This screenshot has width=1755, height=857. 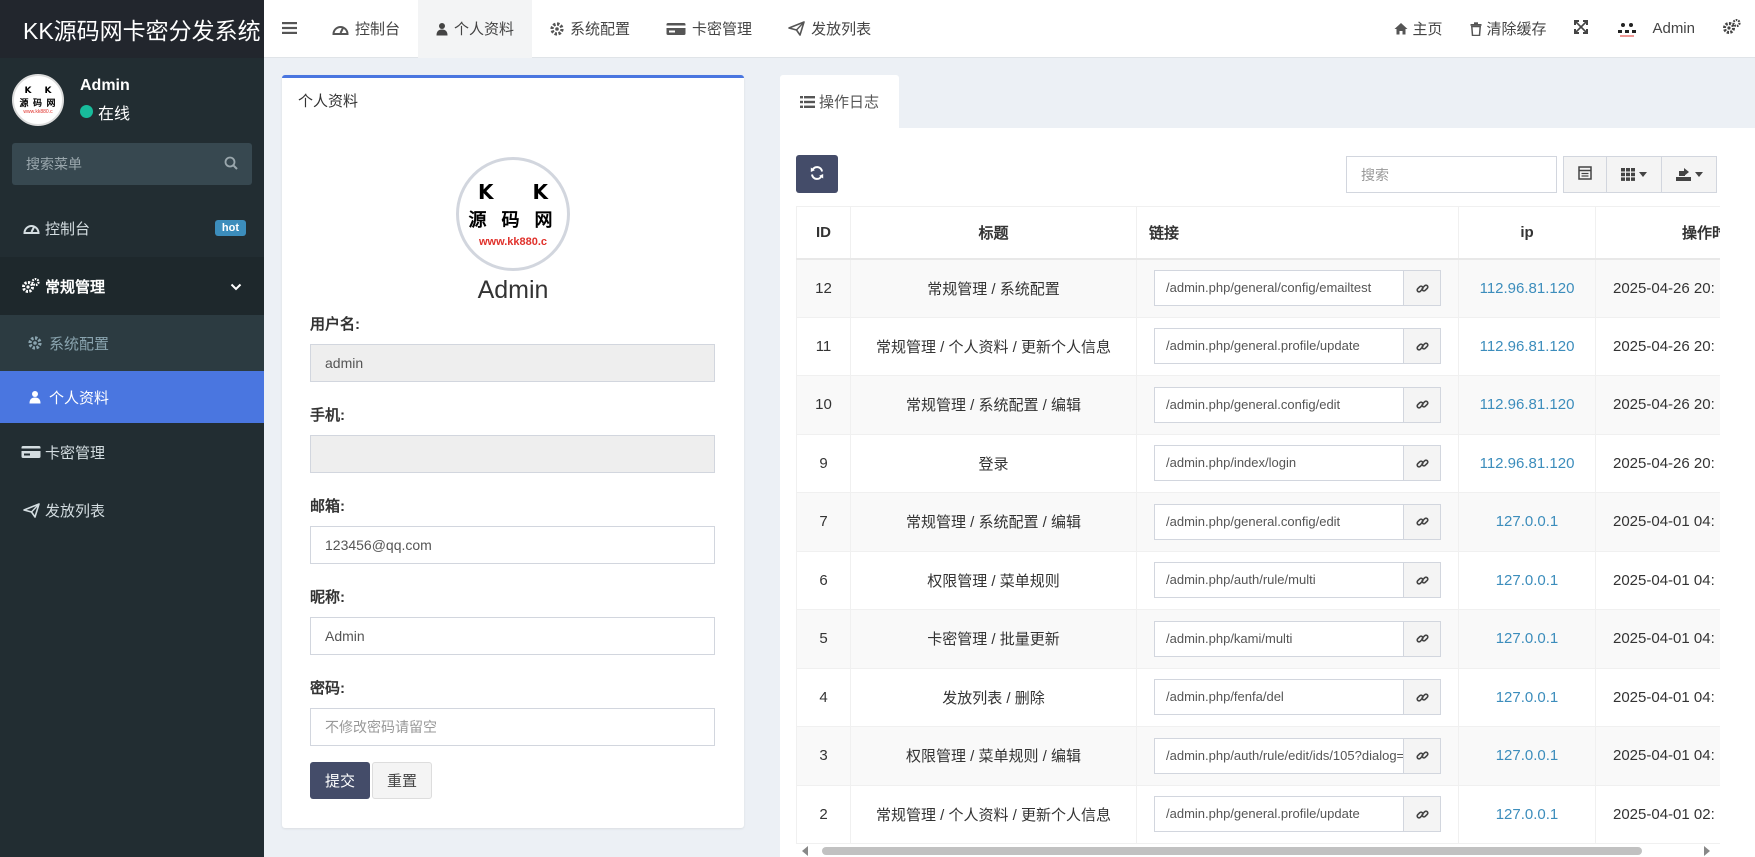 What do you see at coordinates (132, 452) in the screenshot?
I see `sidebar-item-cards: 卡密管理` at bounding box center [132, 452].